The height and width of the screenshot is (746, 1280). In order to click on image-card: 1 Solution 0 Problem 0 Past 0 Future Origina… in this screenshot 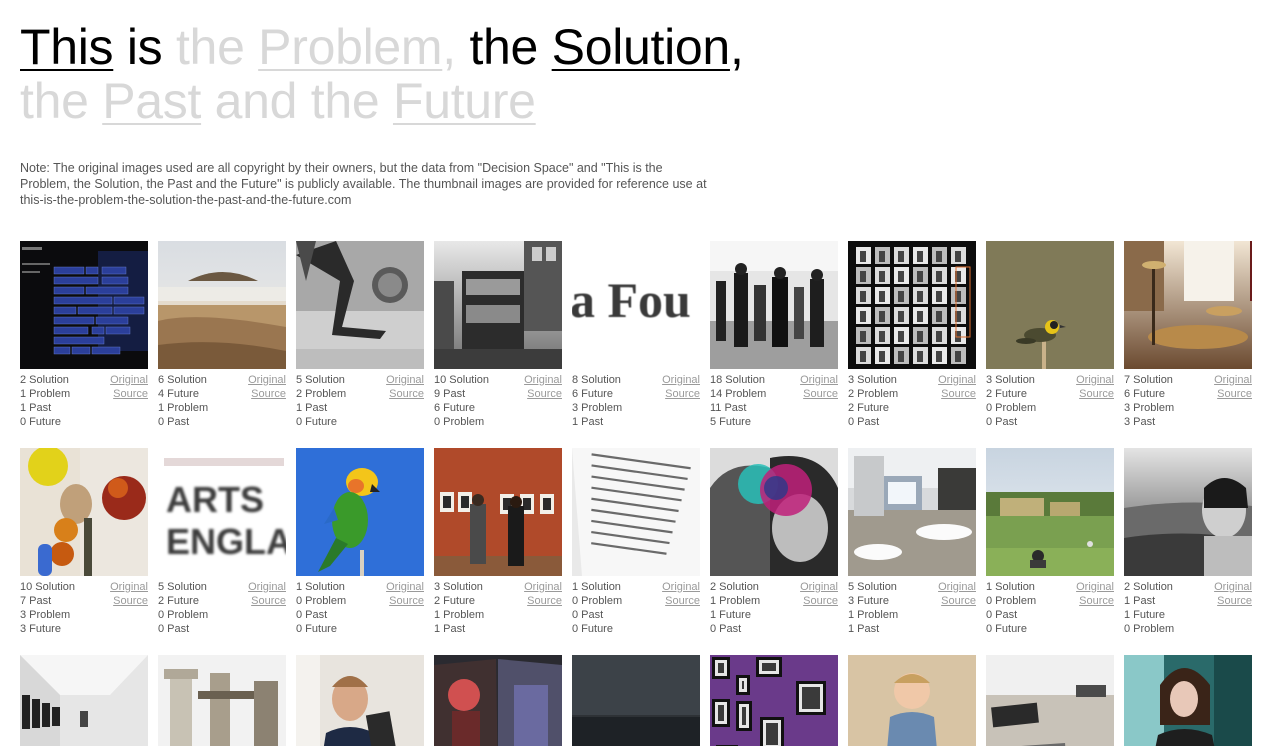, I will do `click(360, 543)`.